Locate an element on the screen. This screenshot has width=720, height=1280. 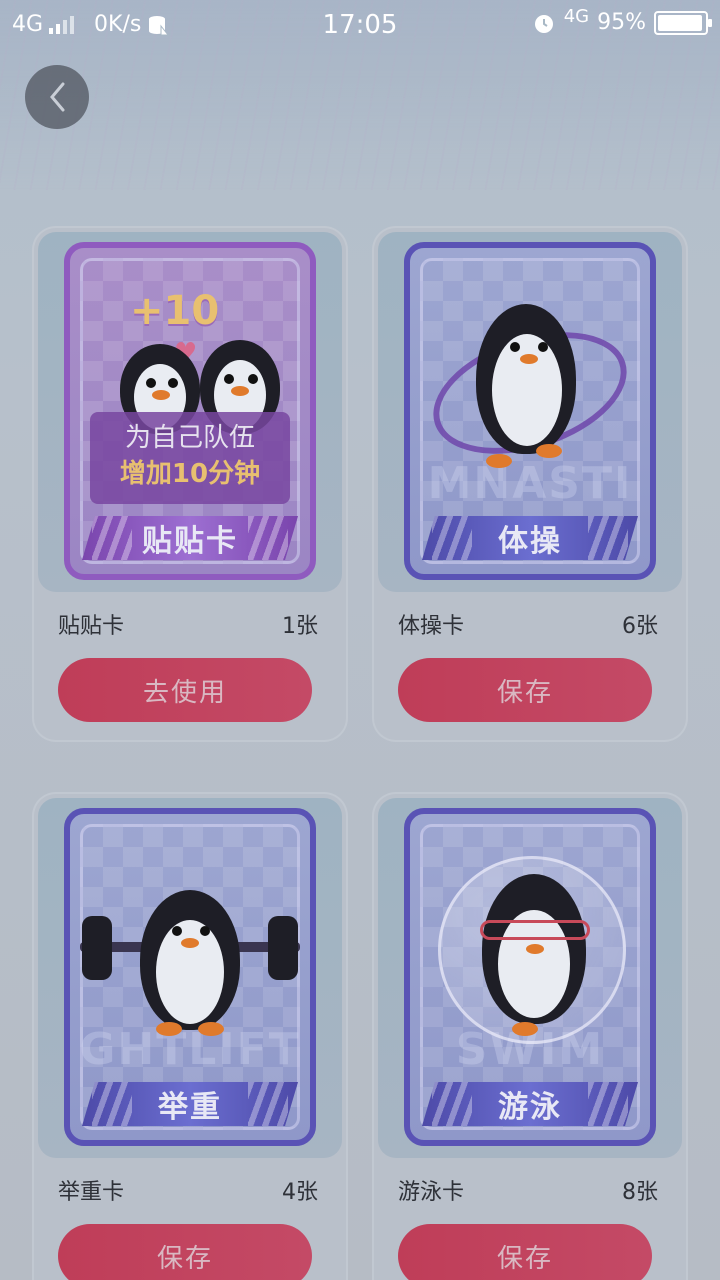
swimmer-penguin-illustration is located at coordinates (535, 955).